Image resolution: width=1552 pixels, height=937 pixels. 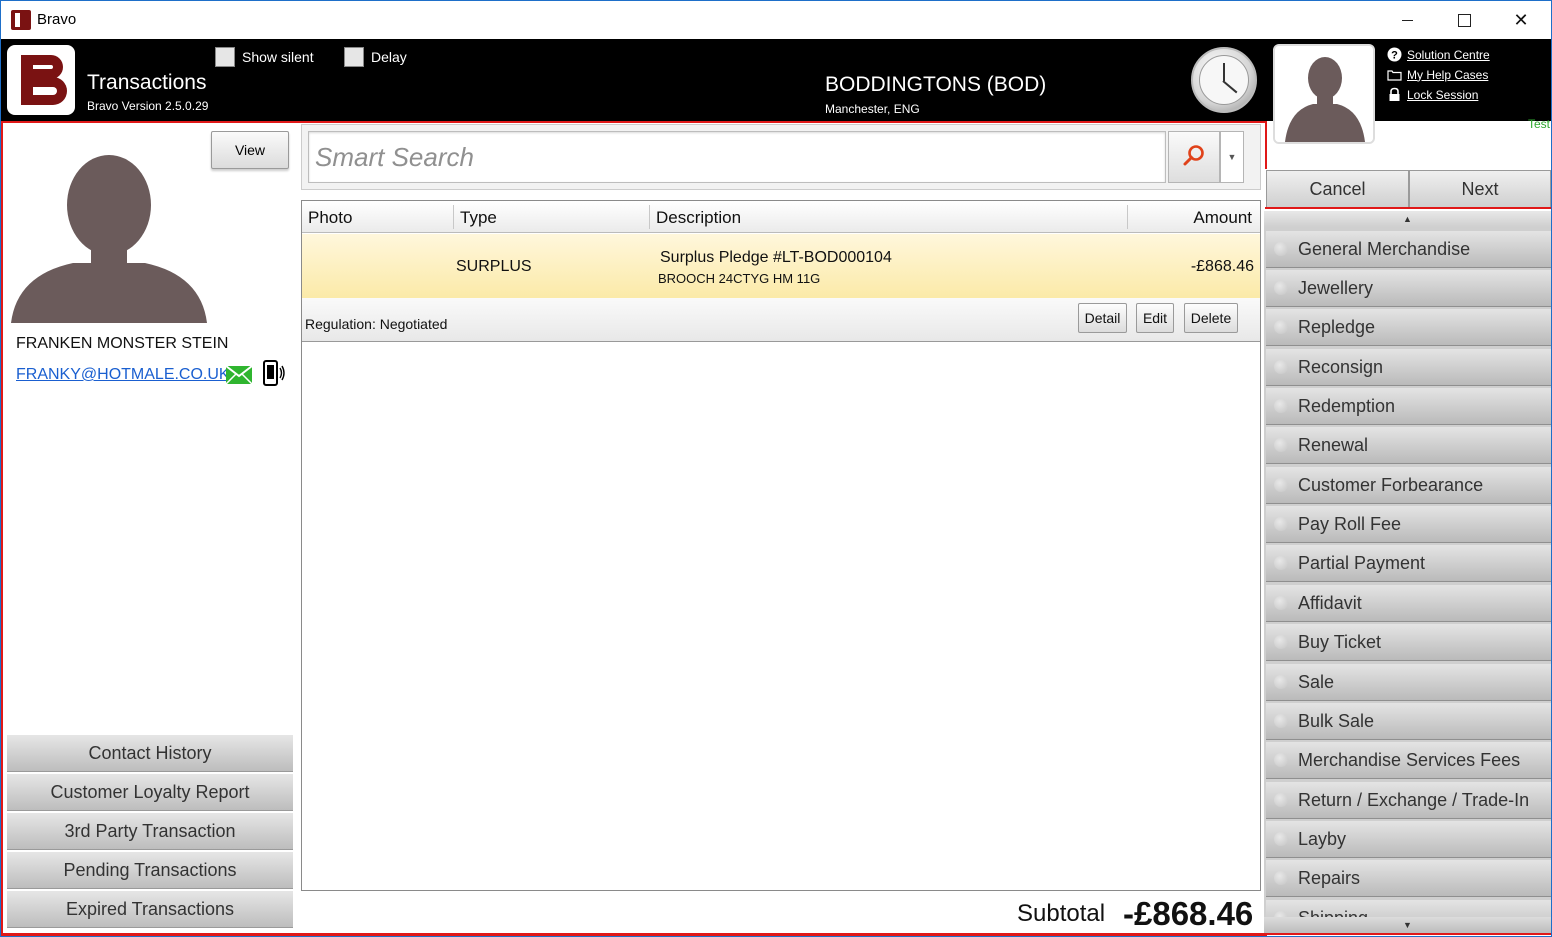 What do you see at coordinates (1155, 318) in the screenshot?
I see `edit-button: Edit` at bounding box center [1155, 318].